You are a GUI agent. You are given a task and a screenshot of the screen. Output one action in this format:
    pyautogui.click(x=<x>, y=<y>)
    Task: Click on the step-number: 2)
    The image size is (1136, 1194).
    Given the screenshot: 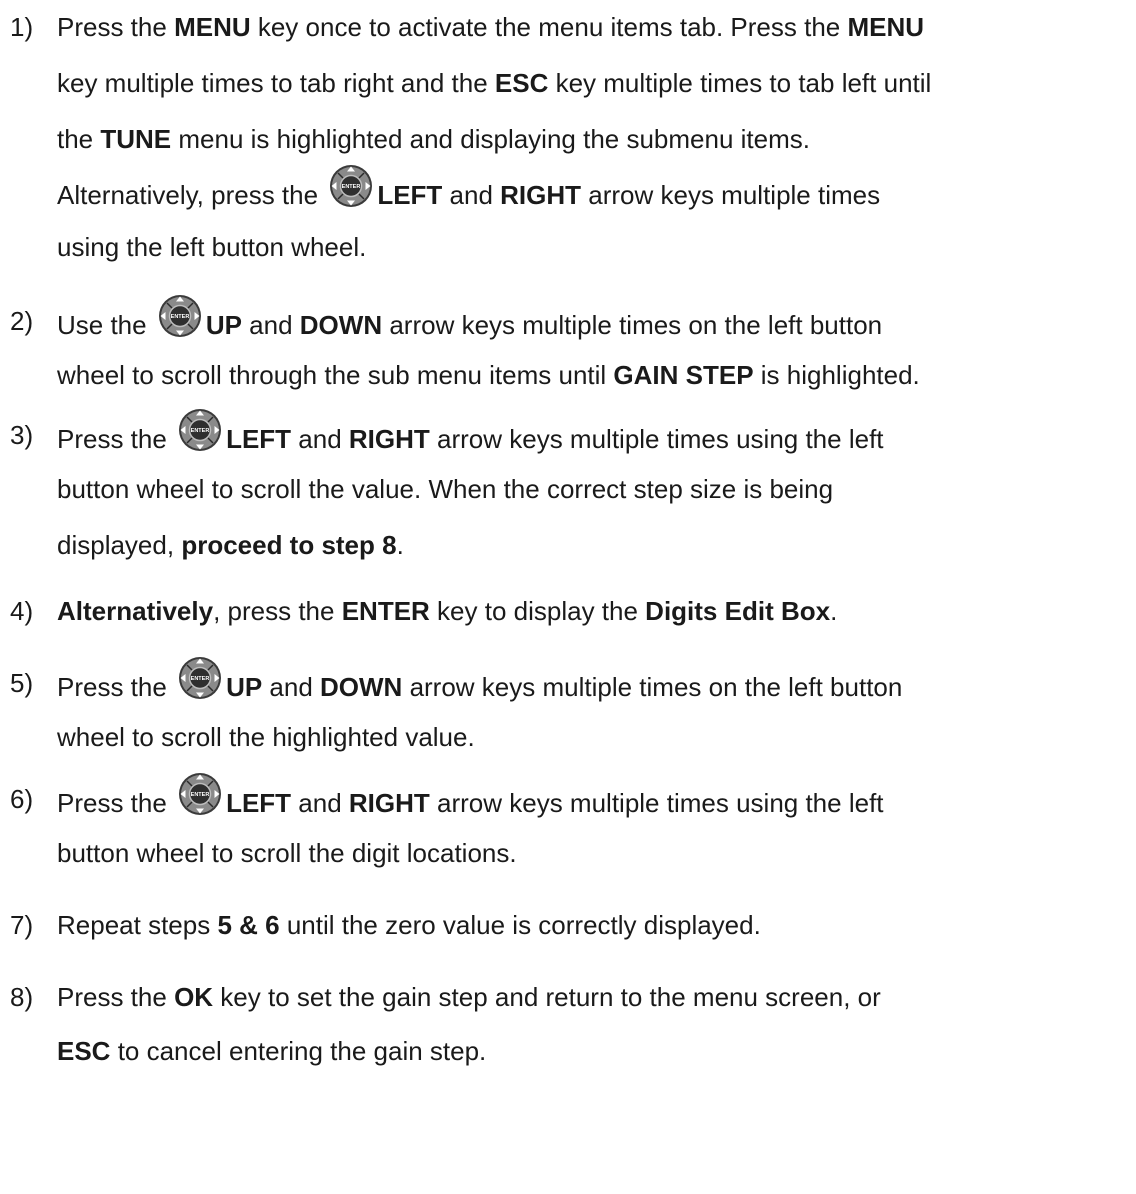 What is the action you would take?
    pyautogui.click(x=22, y=321)
    